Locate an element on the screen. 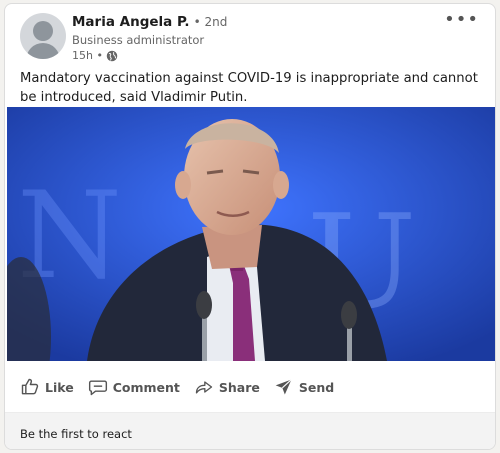 This screenshot has height=453, width=500. thumbs-up-icon is located at coordinates (30, 386).